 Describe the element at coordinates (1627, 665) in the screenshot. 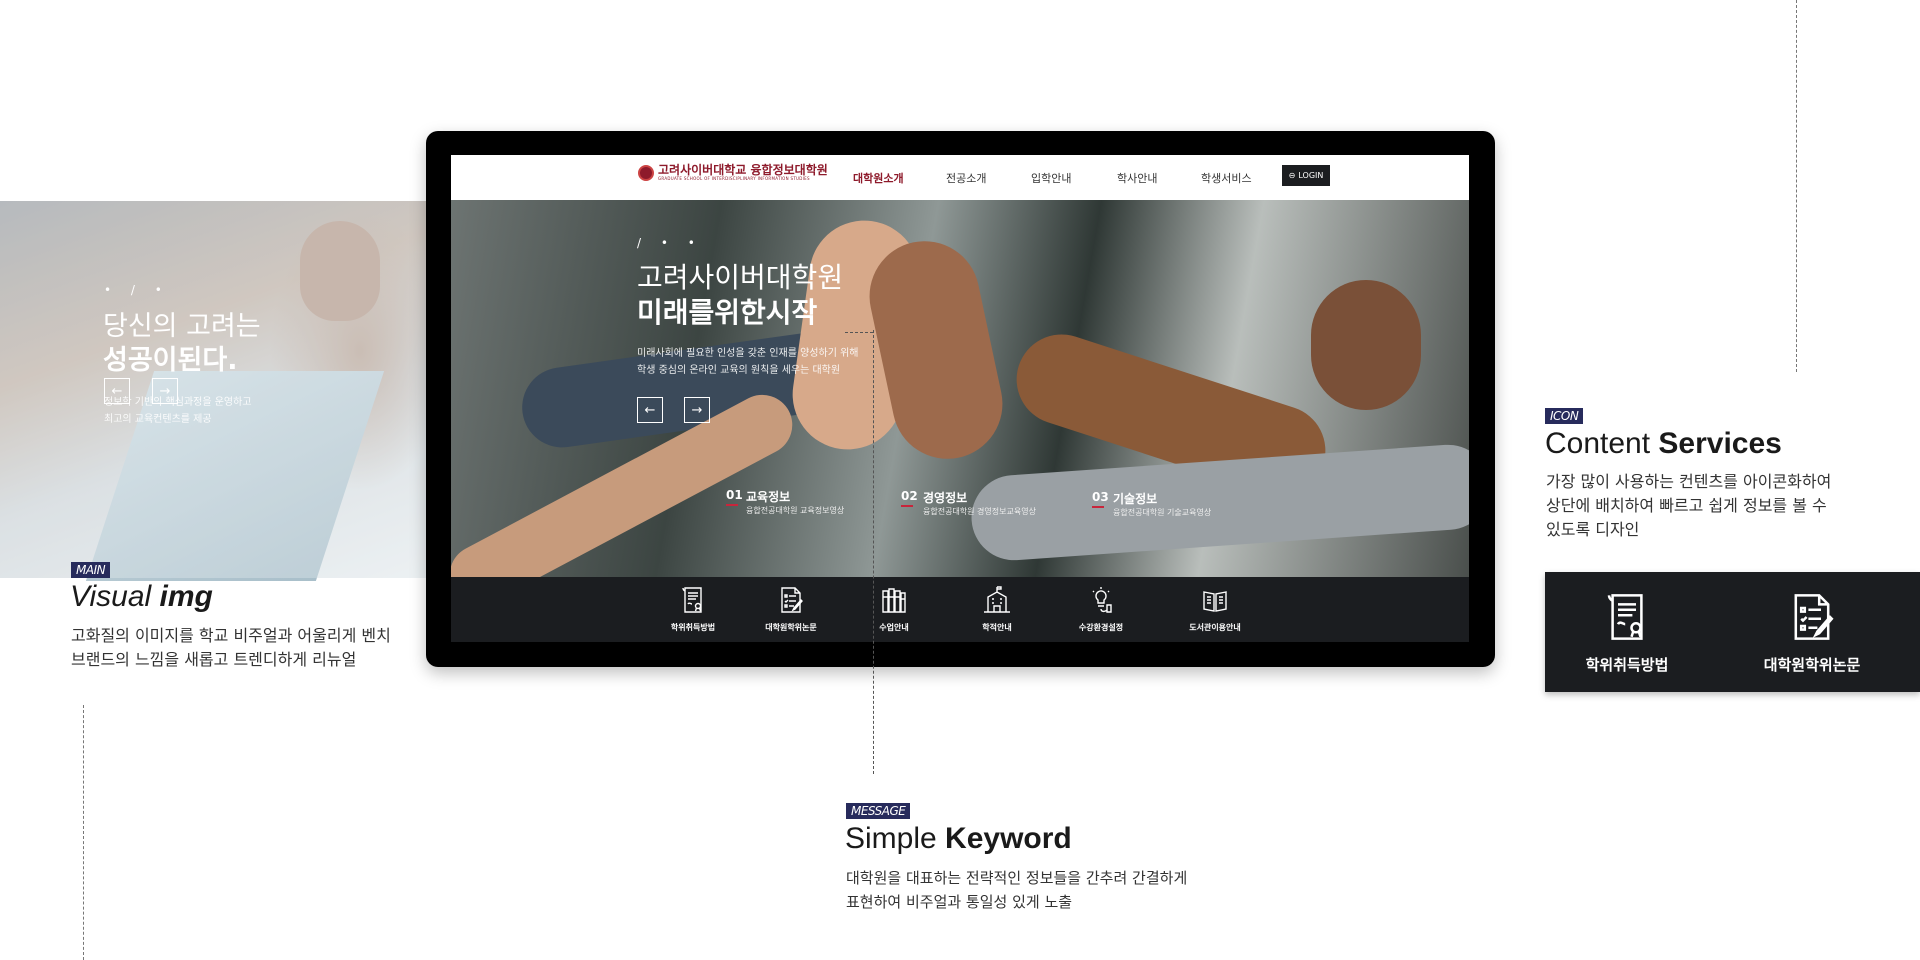

I see `icon-sample-label: 학위취득방법` at that location.